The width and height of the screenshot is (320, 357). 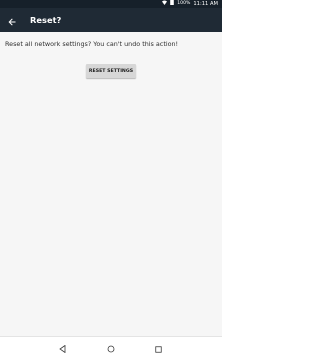 What do you see at coordinates (111, 4) in the screenshot?
I see `status-bar: 100% 11:11 AM` at bounding box center [111, 4].